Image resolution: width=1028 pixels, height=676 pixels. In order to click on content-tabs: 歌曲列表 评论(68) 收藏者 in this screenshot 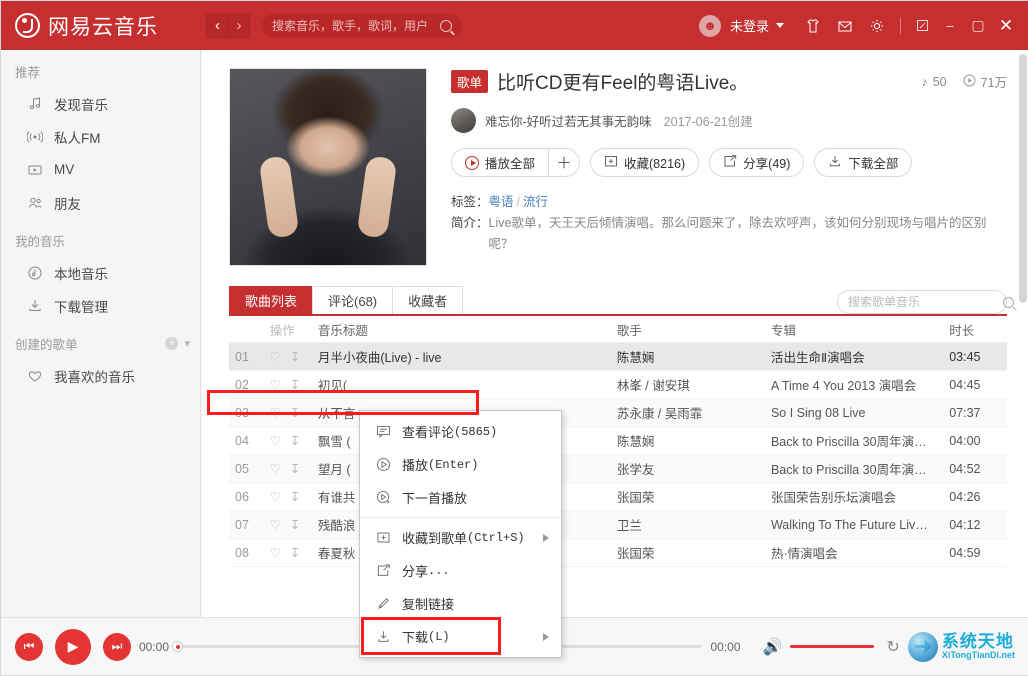, I will do `click(621, 299)`.